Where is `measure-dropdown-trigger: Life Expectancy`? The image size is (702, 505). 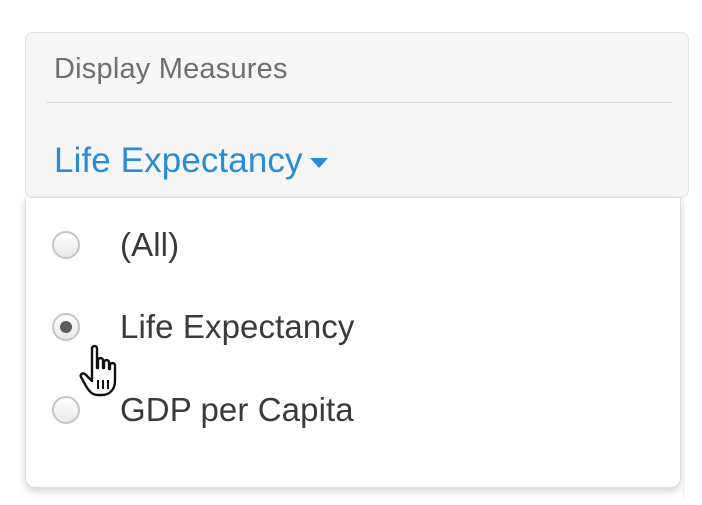
measure-dropdown-trigger: Life Expectancy is located at coordinates (191, 161).